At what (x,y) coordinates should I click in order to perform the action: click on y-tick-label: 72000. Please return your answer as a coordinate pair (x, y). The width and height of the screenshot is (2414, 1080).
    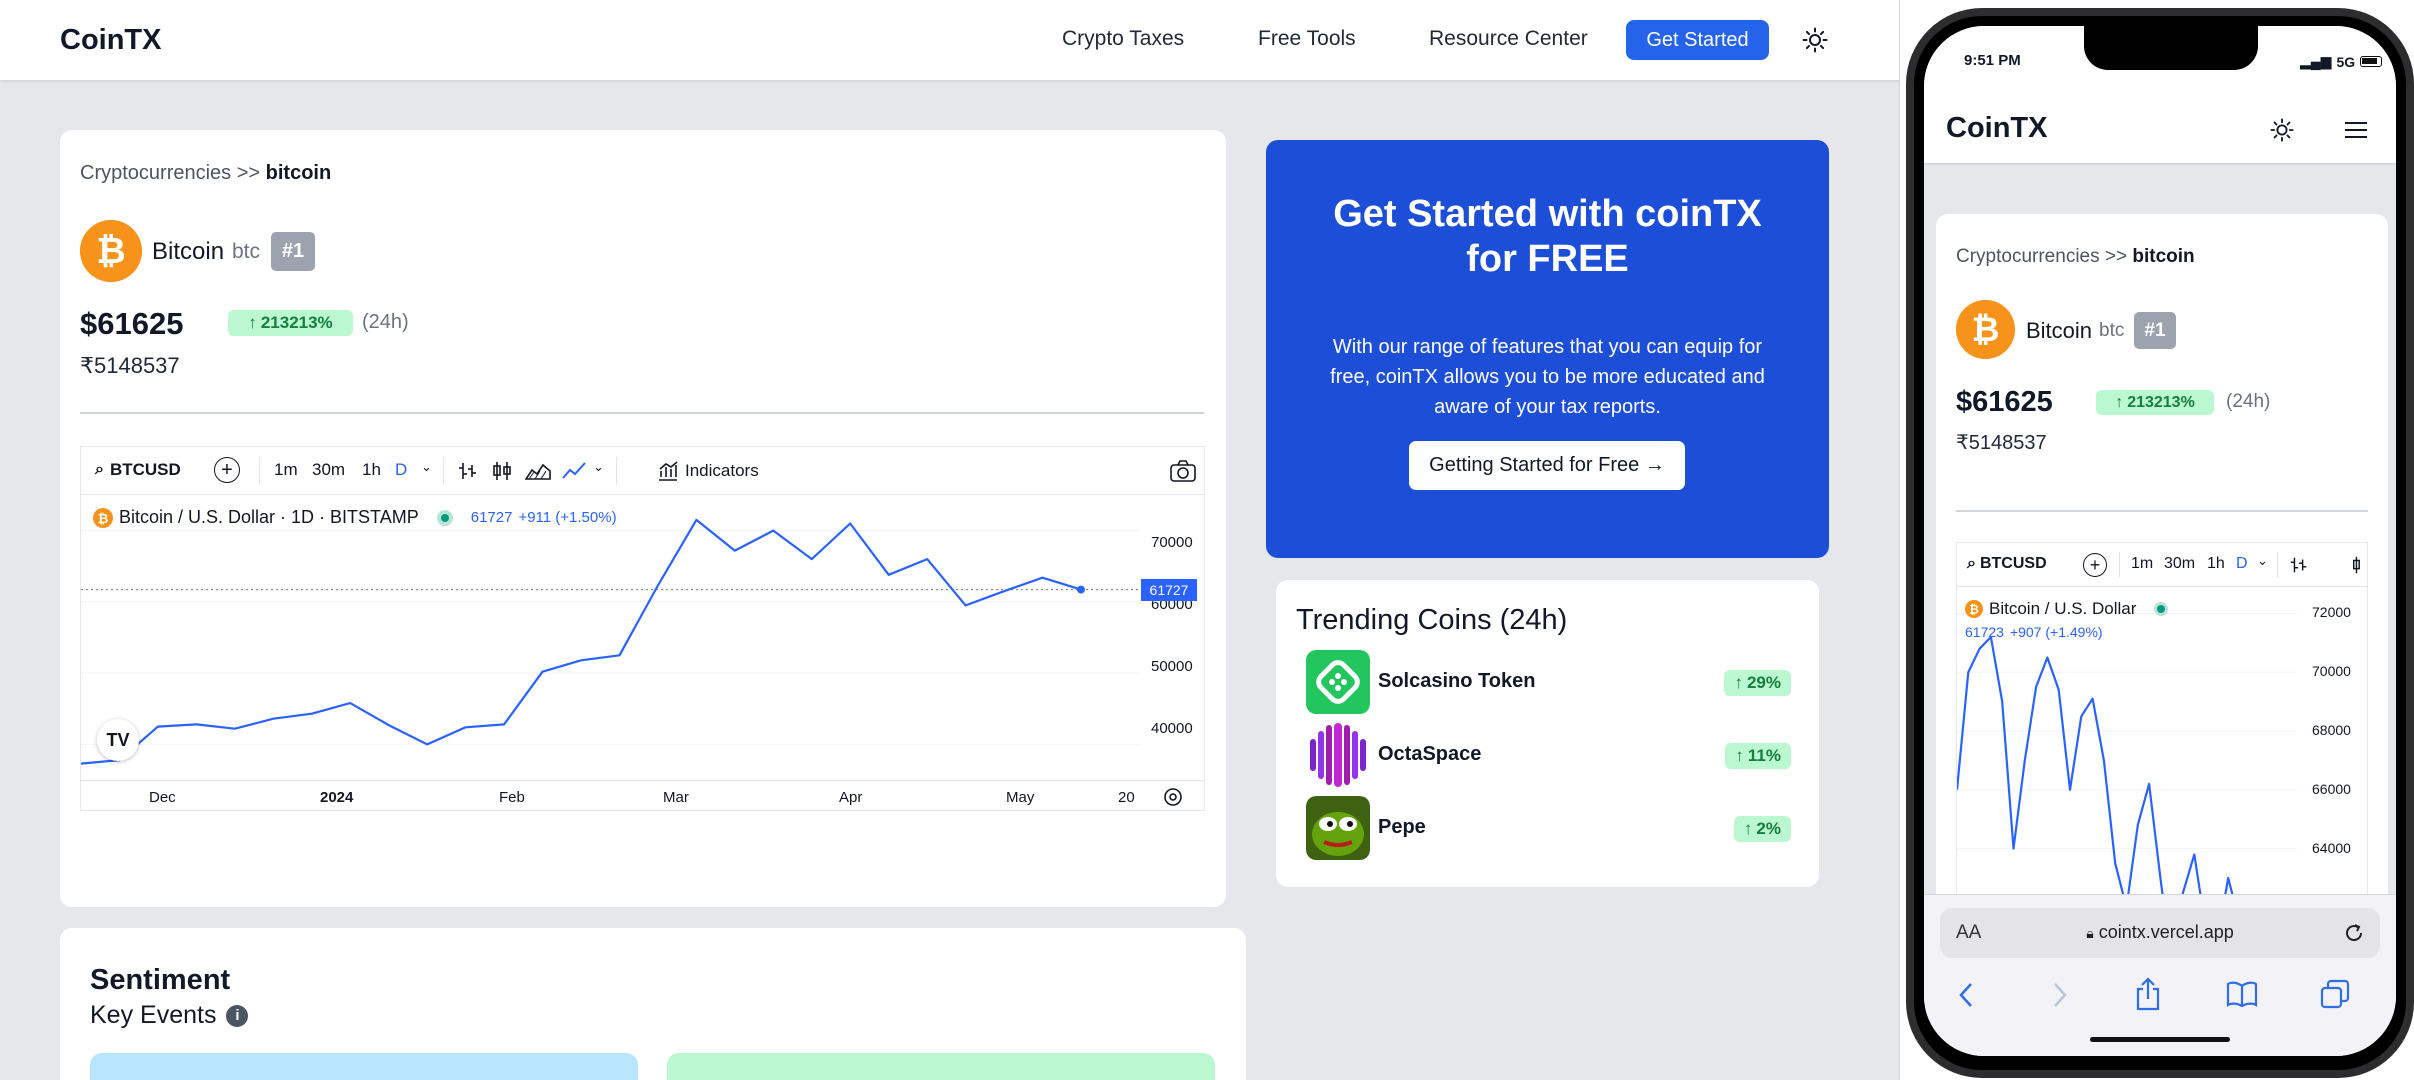
    Looking at the image, I should click on (2331, 612).